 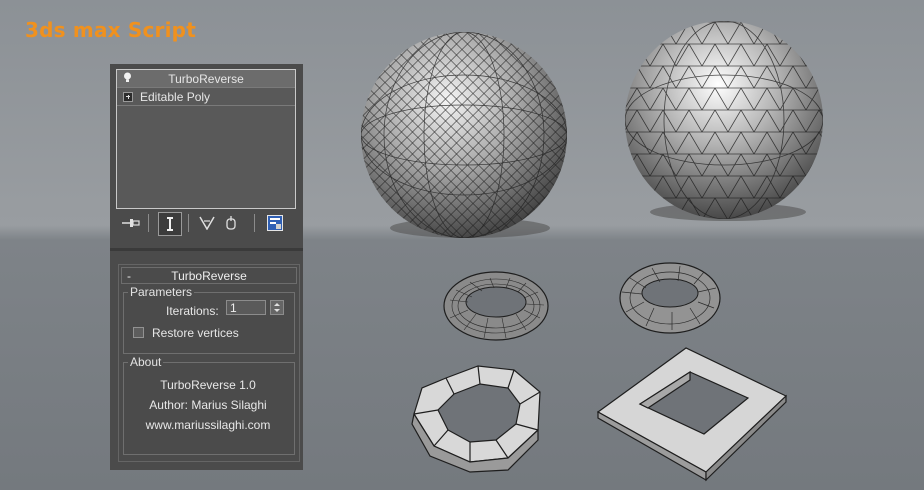 I want to click on about-author: Author: Marius Silaghi, so click(x=208, y=405).